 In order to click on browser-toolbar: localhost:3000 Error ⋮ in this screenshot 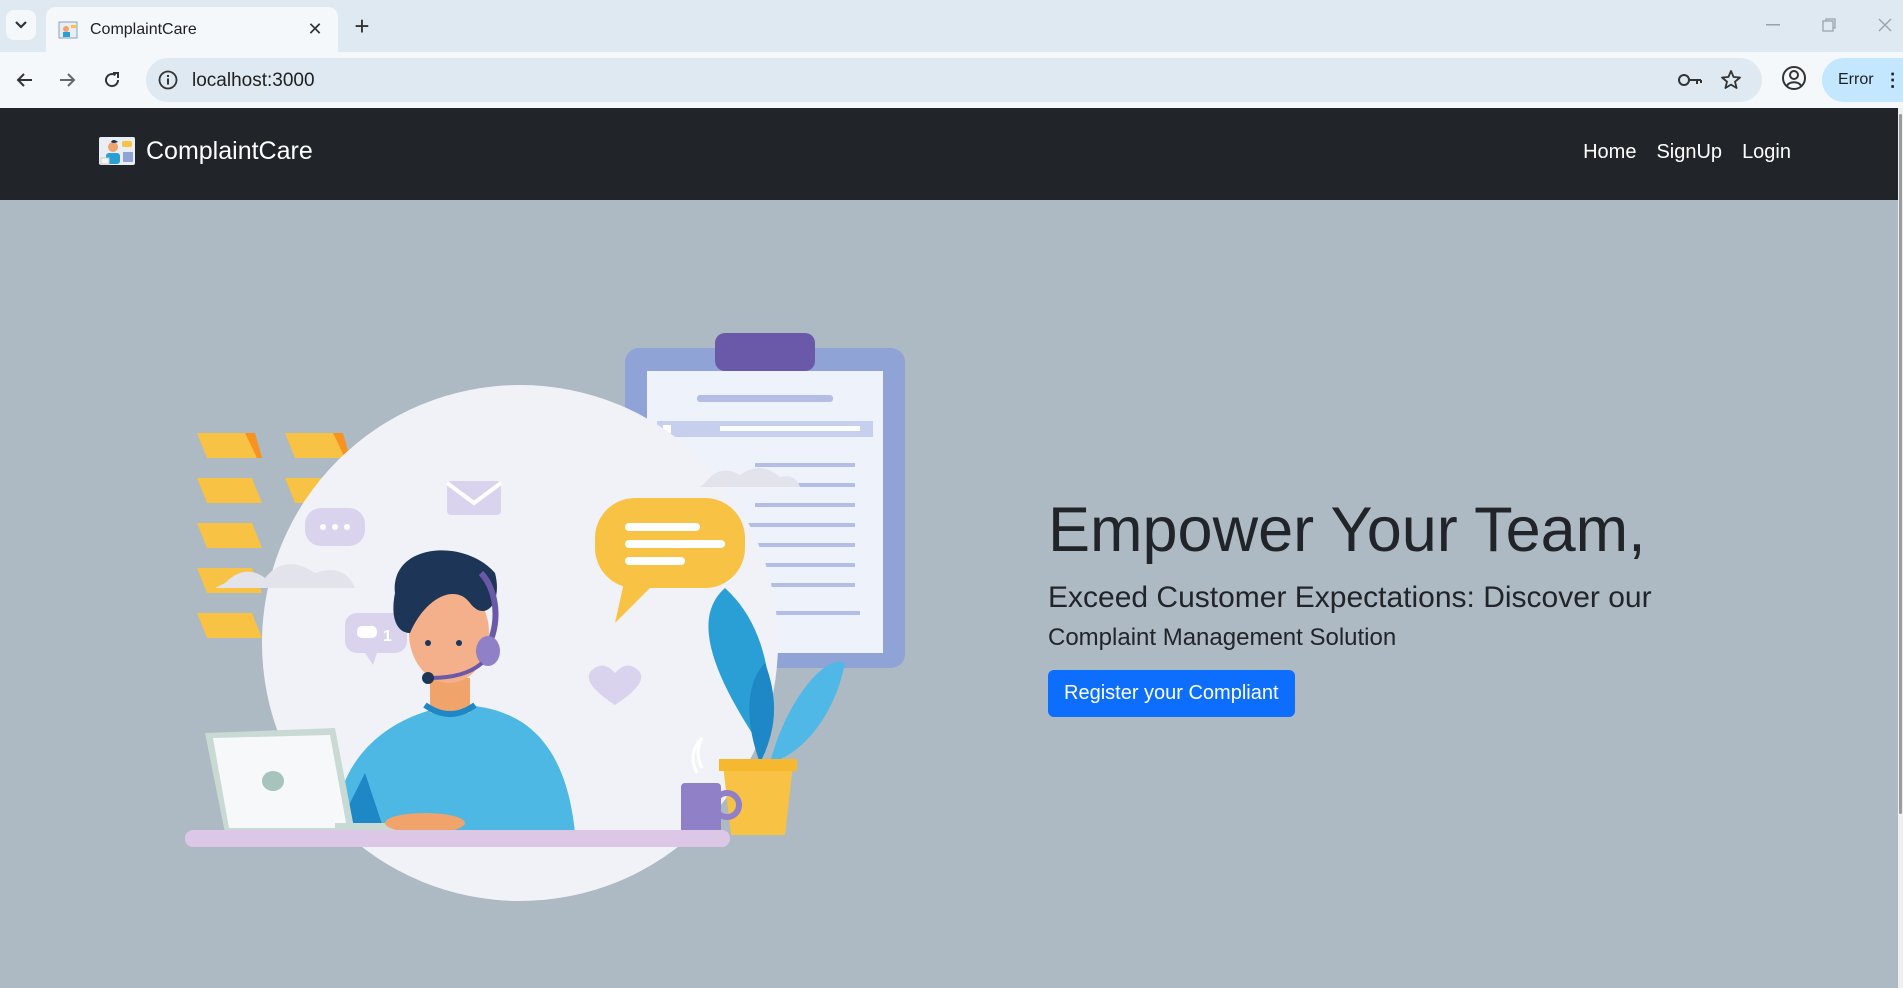, I will do `click(951, 80)`.